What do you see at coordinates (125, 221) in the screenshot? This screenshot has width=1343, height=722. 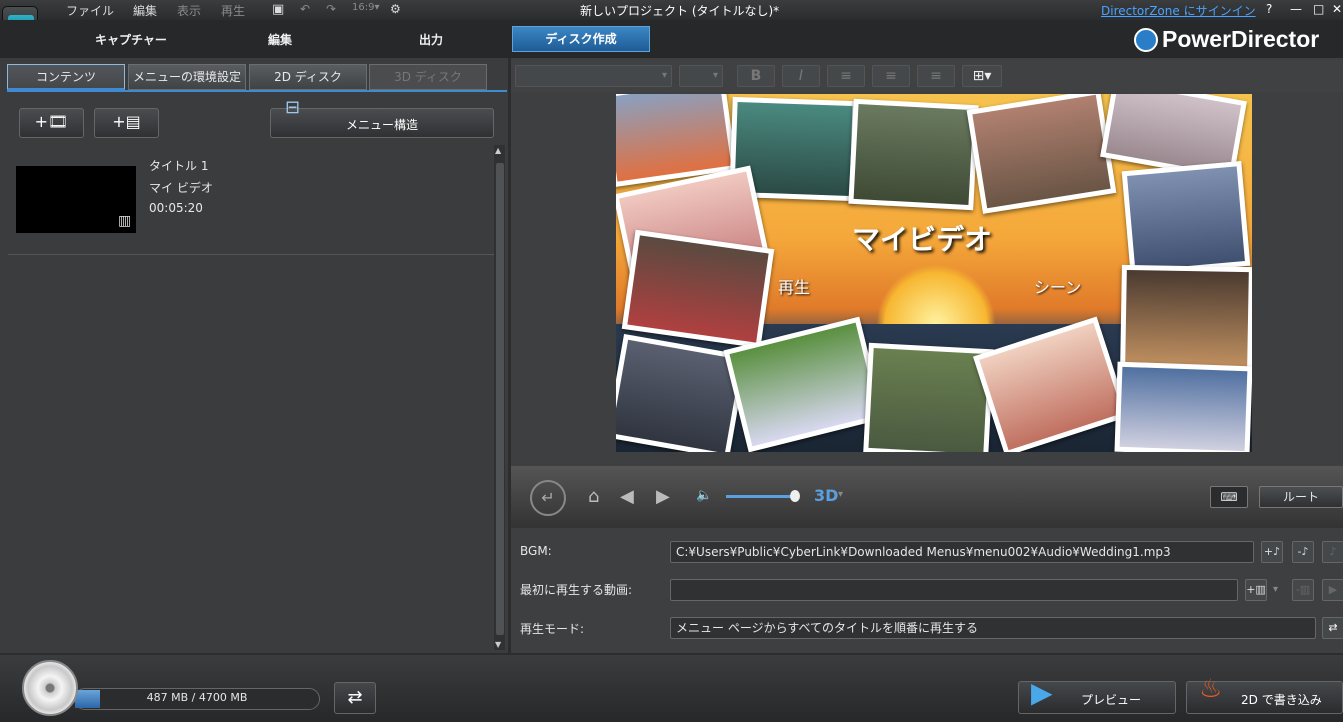 I see `film-icon: ▥` at bounding box center [125, 221].